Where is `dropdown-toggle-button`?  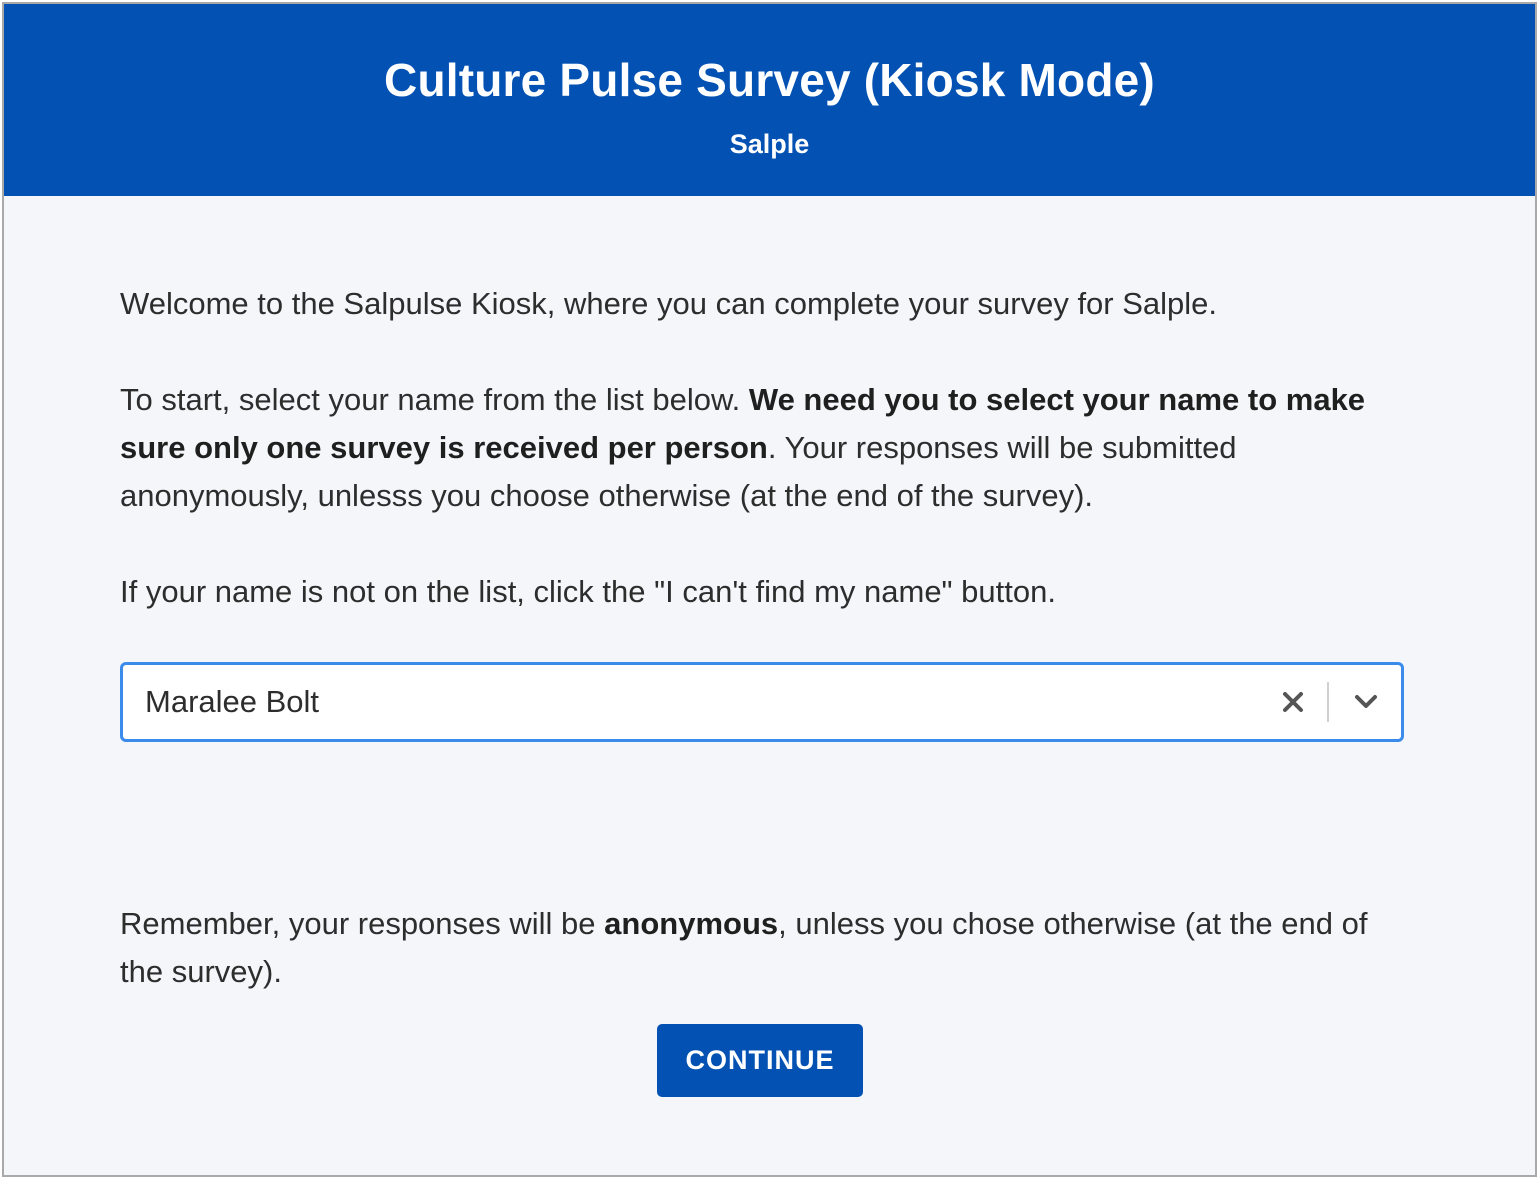 dropdown-toggle-button is located at coordinates (1366, 702).